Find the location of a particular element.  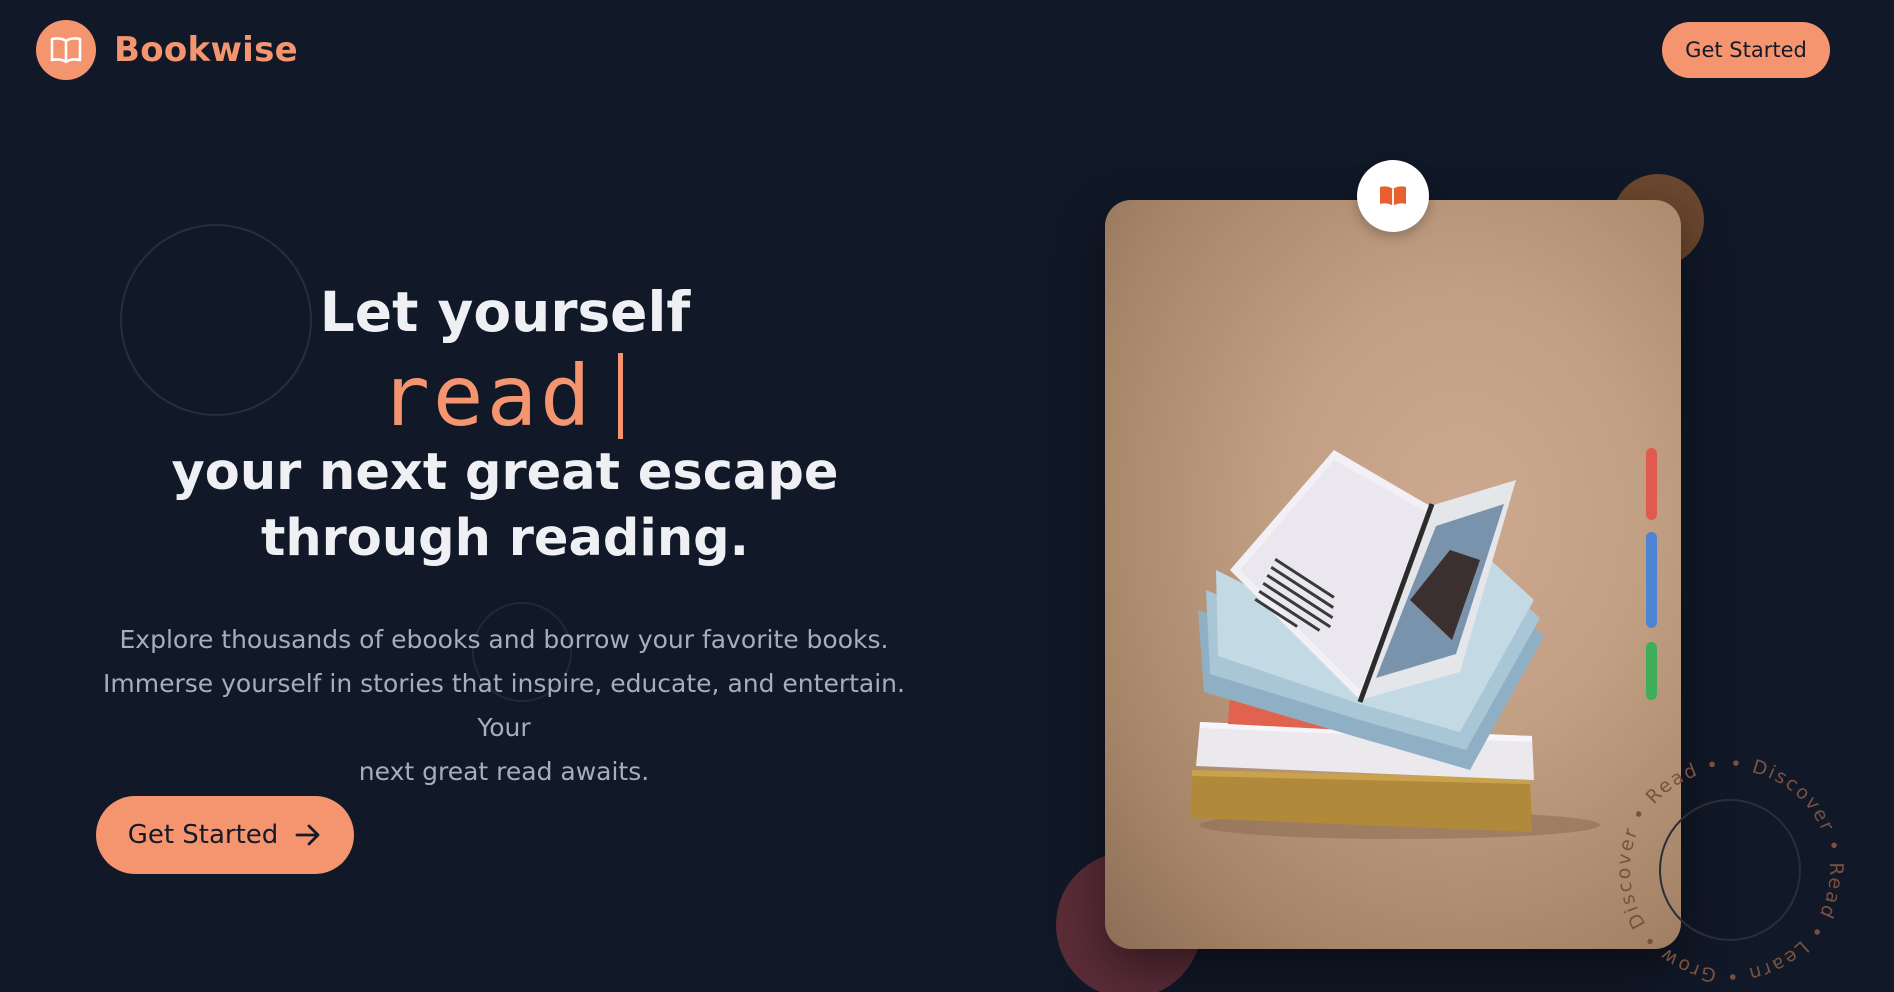

hero-line-3: your next great escape is located at coordinates (505, 472).